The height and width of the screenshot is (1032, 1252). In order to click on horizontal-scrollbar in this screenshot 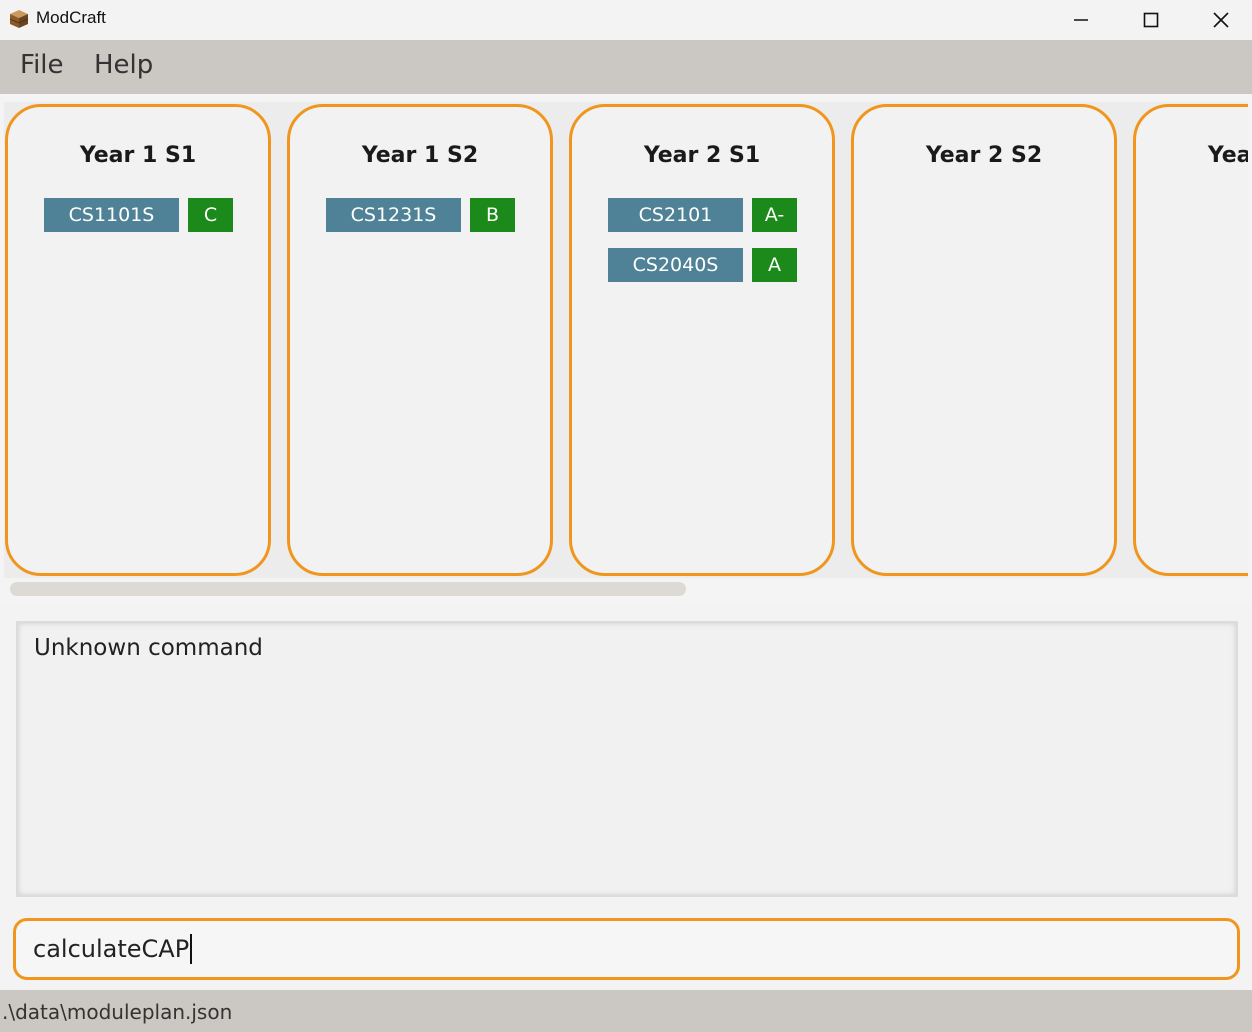, I will do `click(628, 589)`.